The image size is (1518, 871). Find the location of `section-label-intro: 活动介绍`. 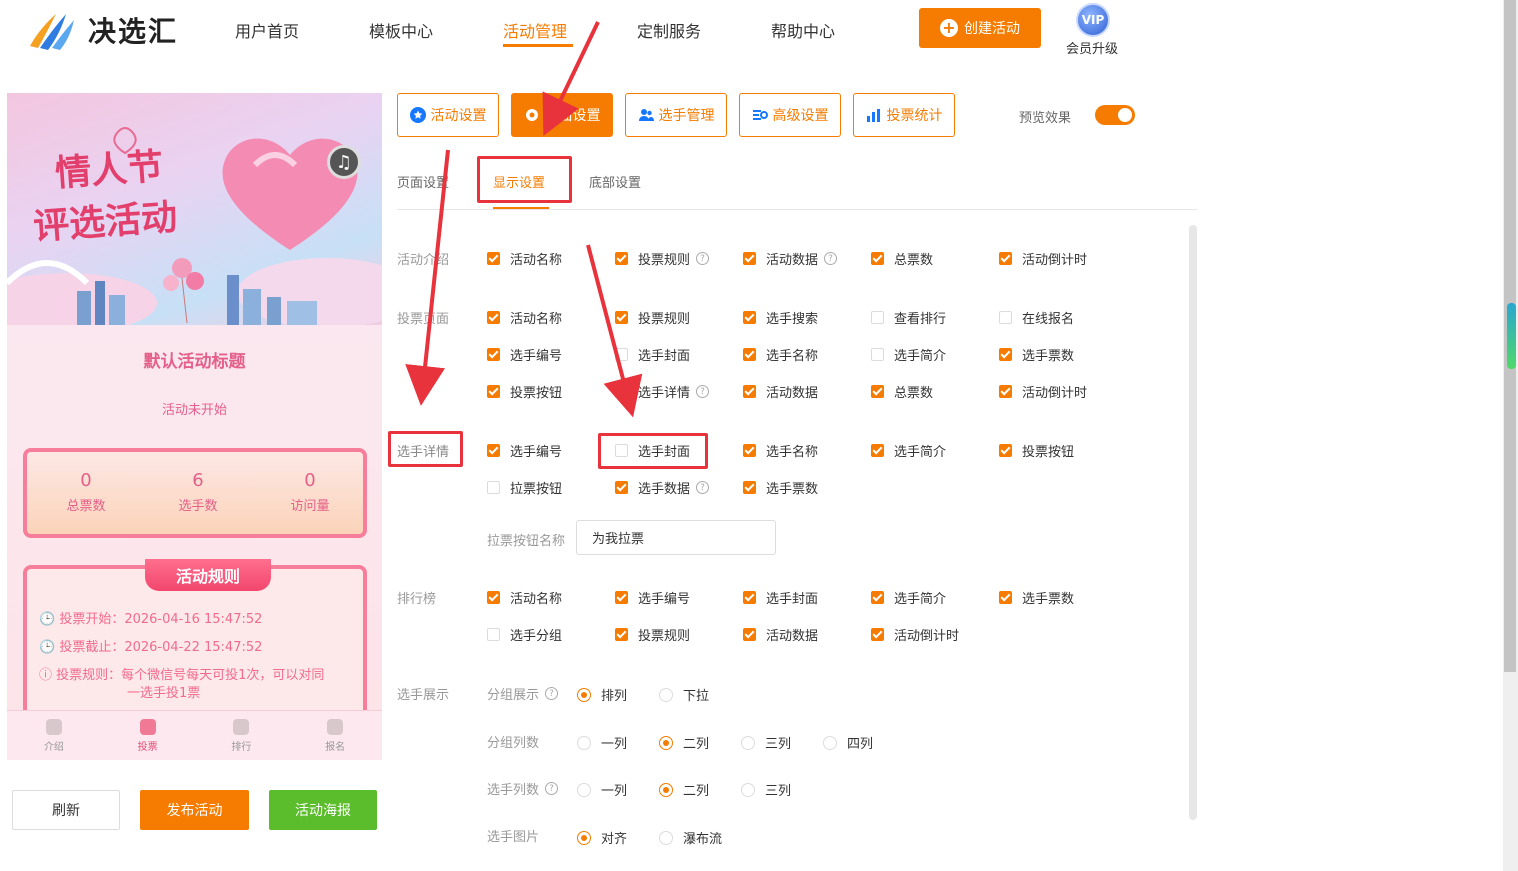

section-label-intro: 活动介绍 is located at coordinates (423, 260).